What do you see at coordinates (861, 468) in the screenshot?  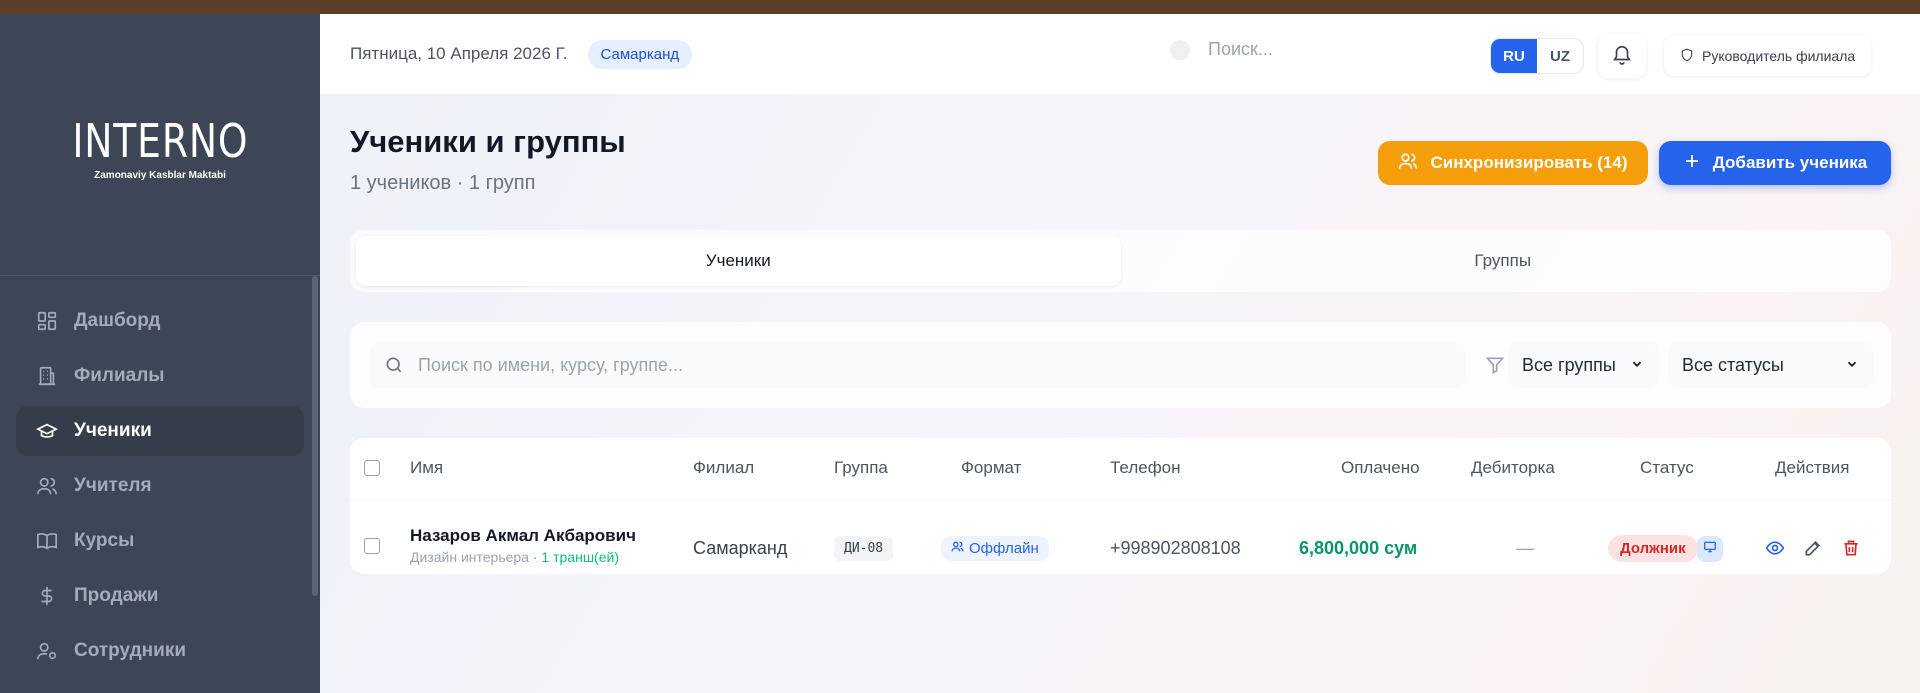 I see `column-header-group: Группа` at bounding box center [861, 468].